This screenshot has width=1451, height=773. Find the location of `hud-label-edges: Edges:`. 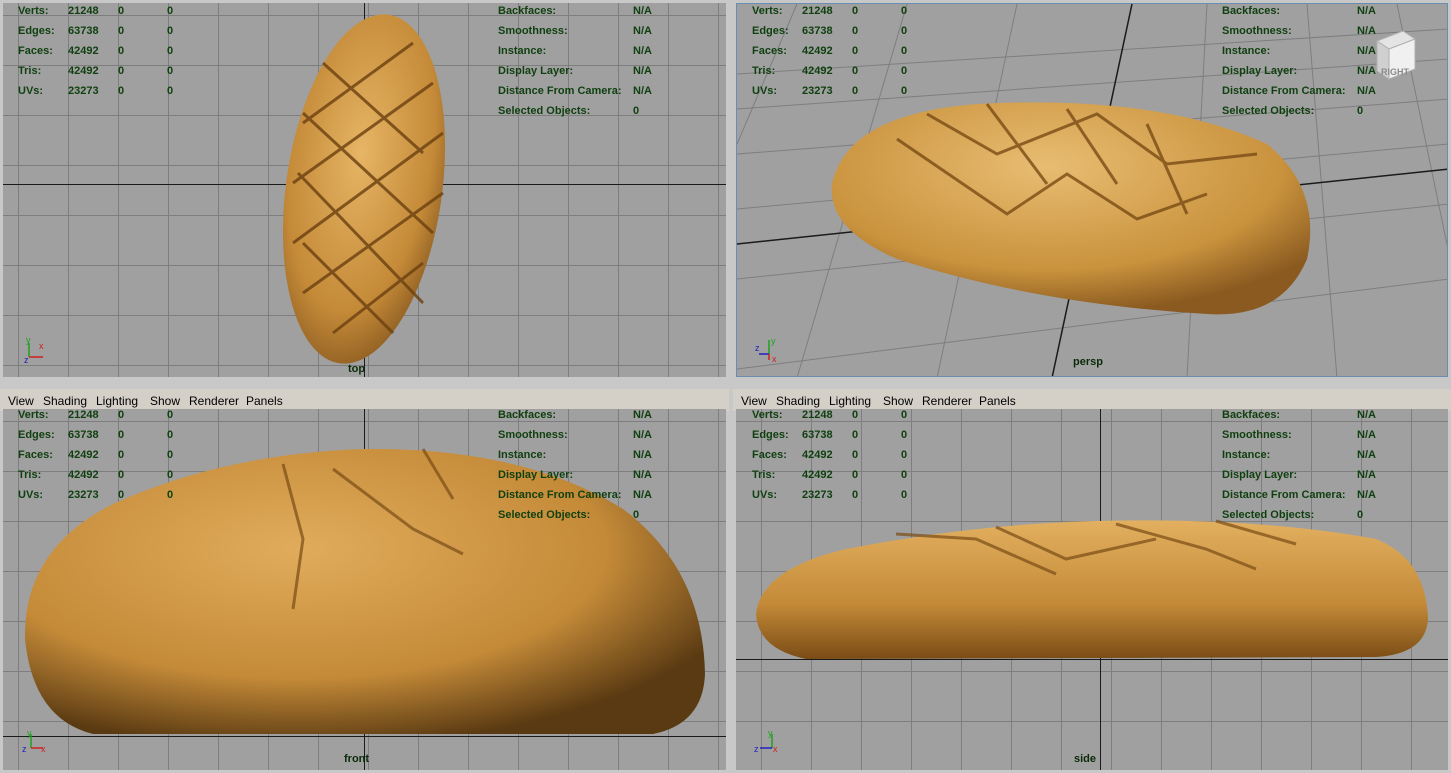

hud-label-edges: Edges: is located at coordinates (770, 435).